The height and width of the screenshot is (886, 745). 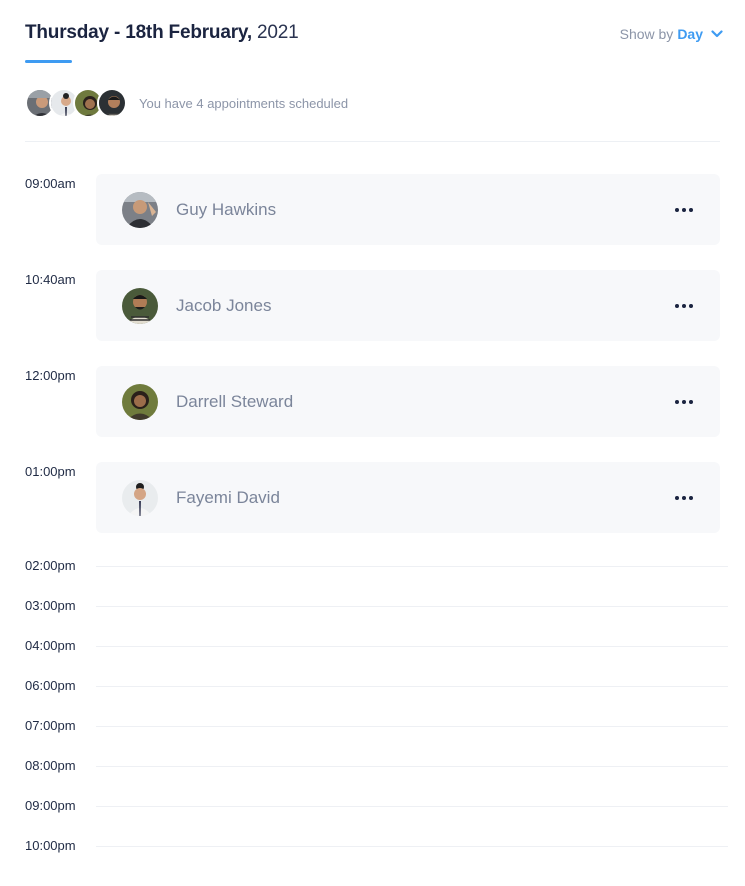 I want to click on slot-time: 06:00pm, so click(x=50, y=685).